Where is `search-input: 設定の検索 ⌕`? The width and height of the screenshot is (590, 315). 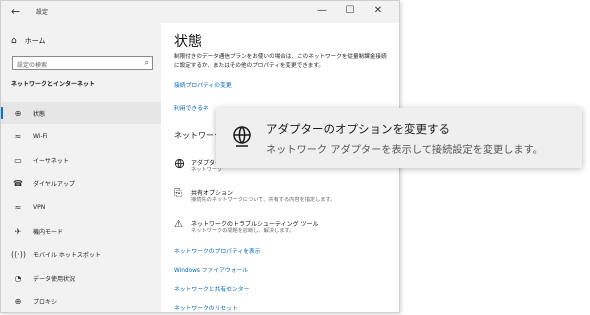 search-input: 設定の検索 ⌕ is located at coordinates (82, 63).